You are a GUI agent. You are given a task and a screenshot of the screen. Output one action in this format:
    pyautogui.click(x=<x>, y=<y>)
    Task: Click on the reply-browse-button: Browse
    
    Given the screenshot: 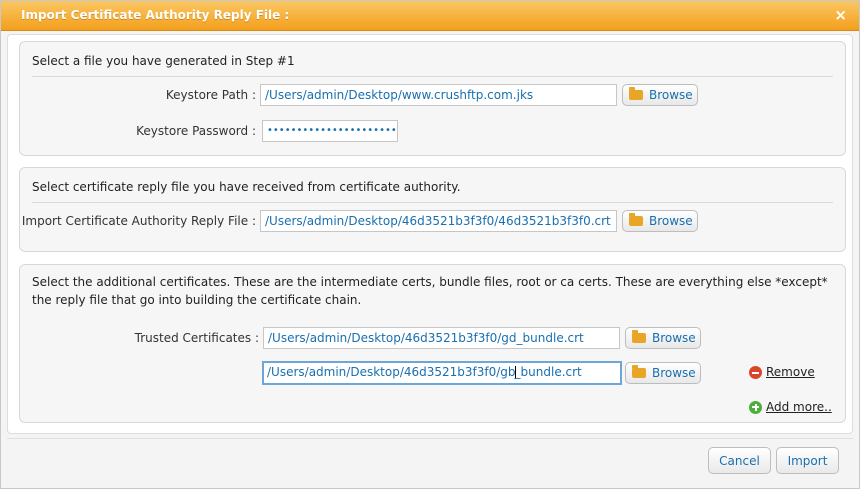 What is the action you would take?
    pyautogui.click(x=660, y=221)
    